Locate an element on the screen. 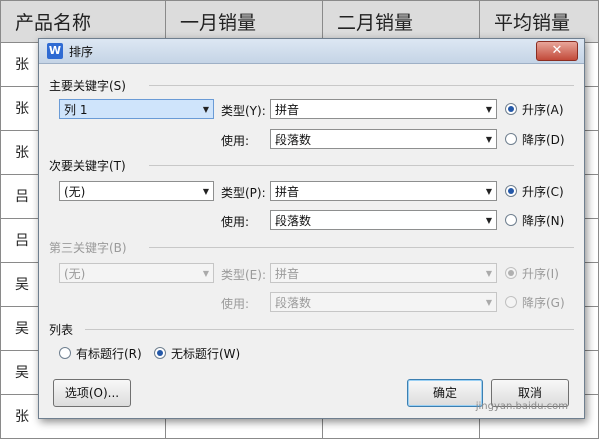  table-header-row: 产品名称 一月销量 二月销量 平均销量 is located at coordinates (299, 21).